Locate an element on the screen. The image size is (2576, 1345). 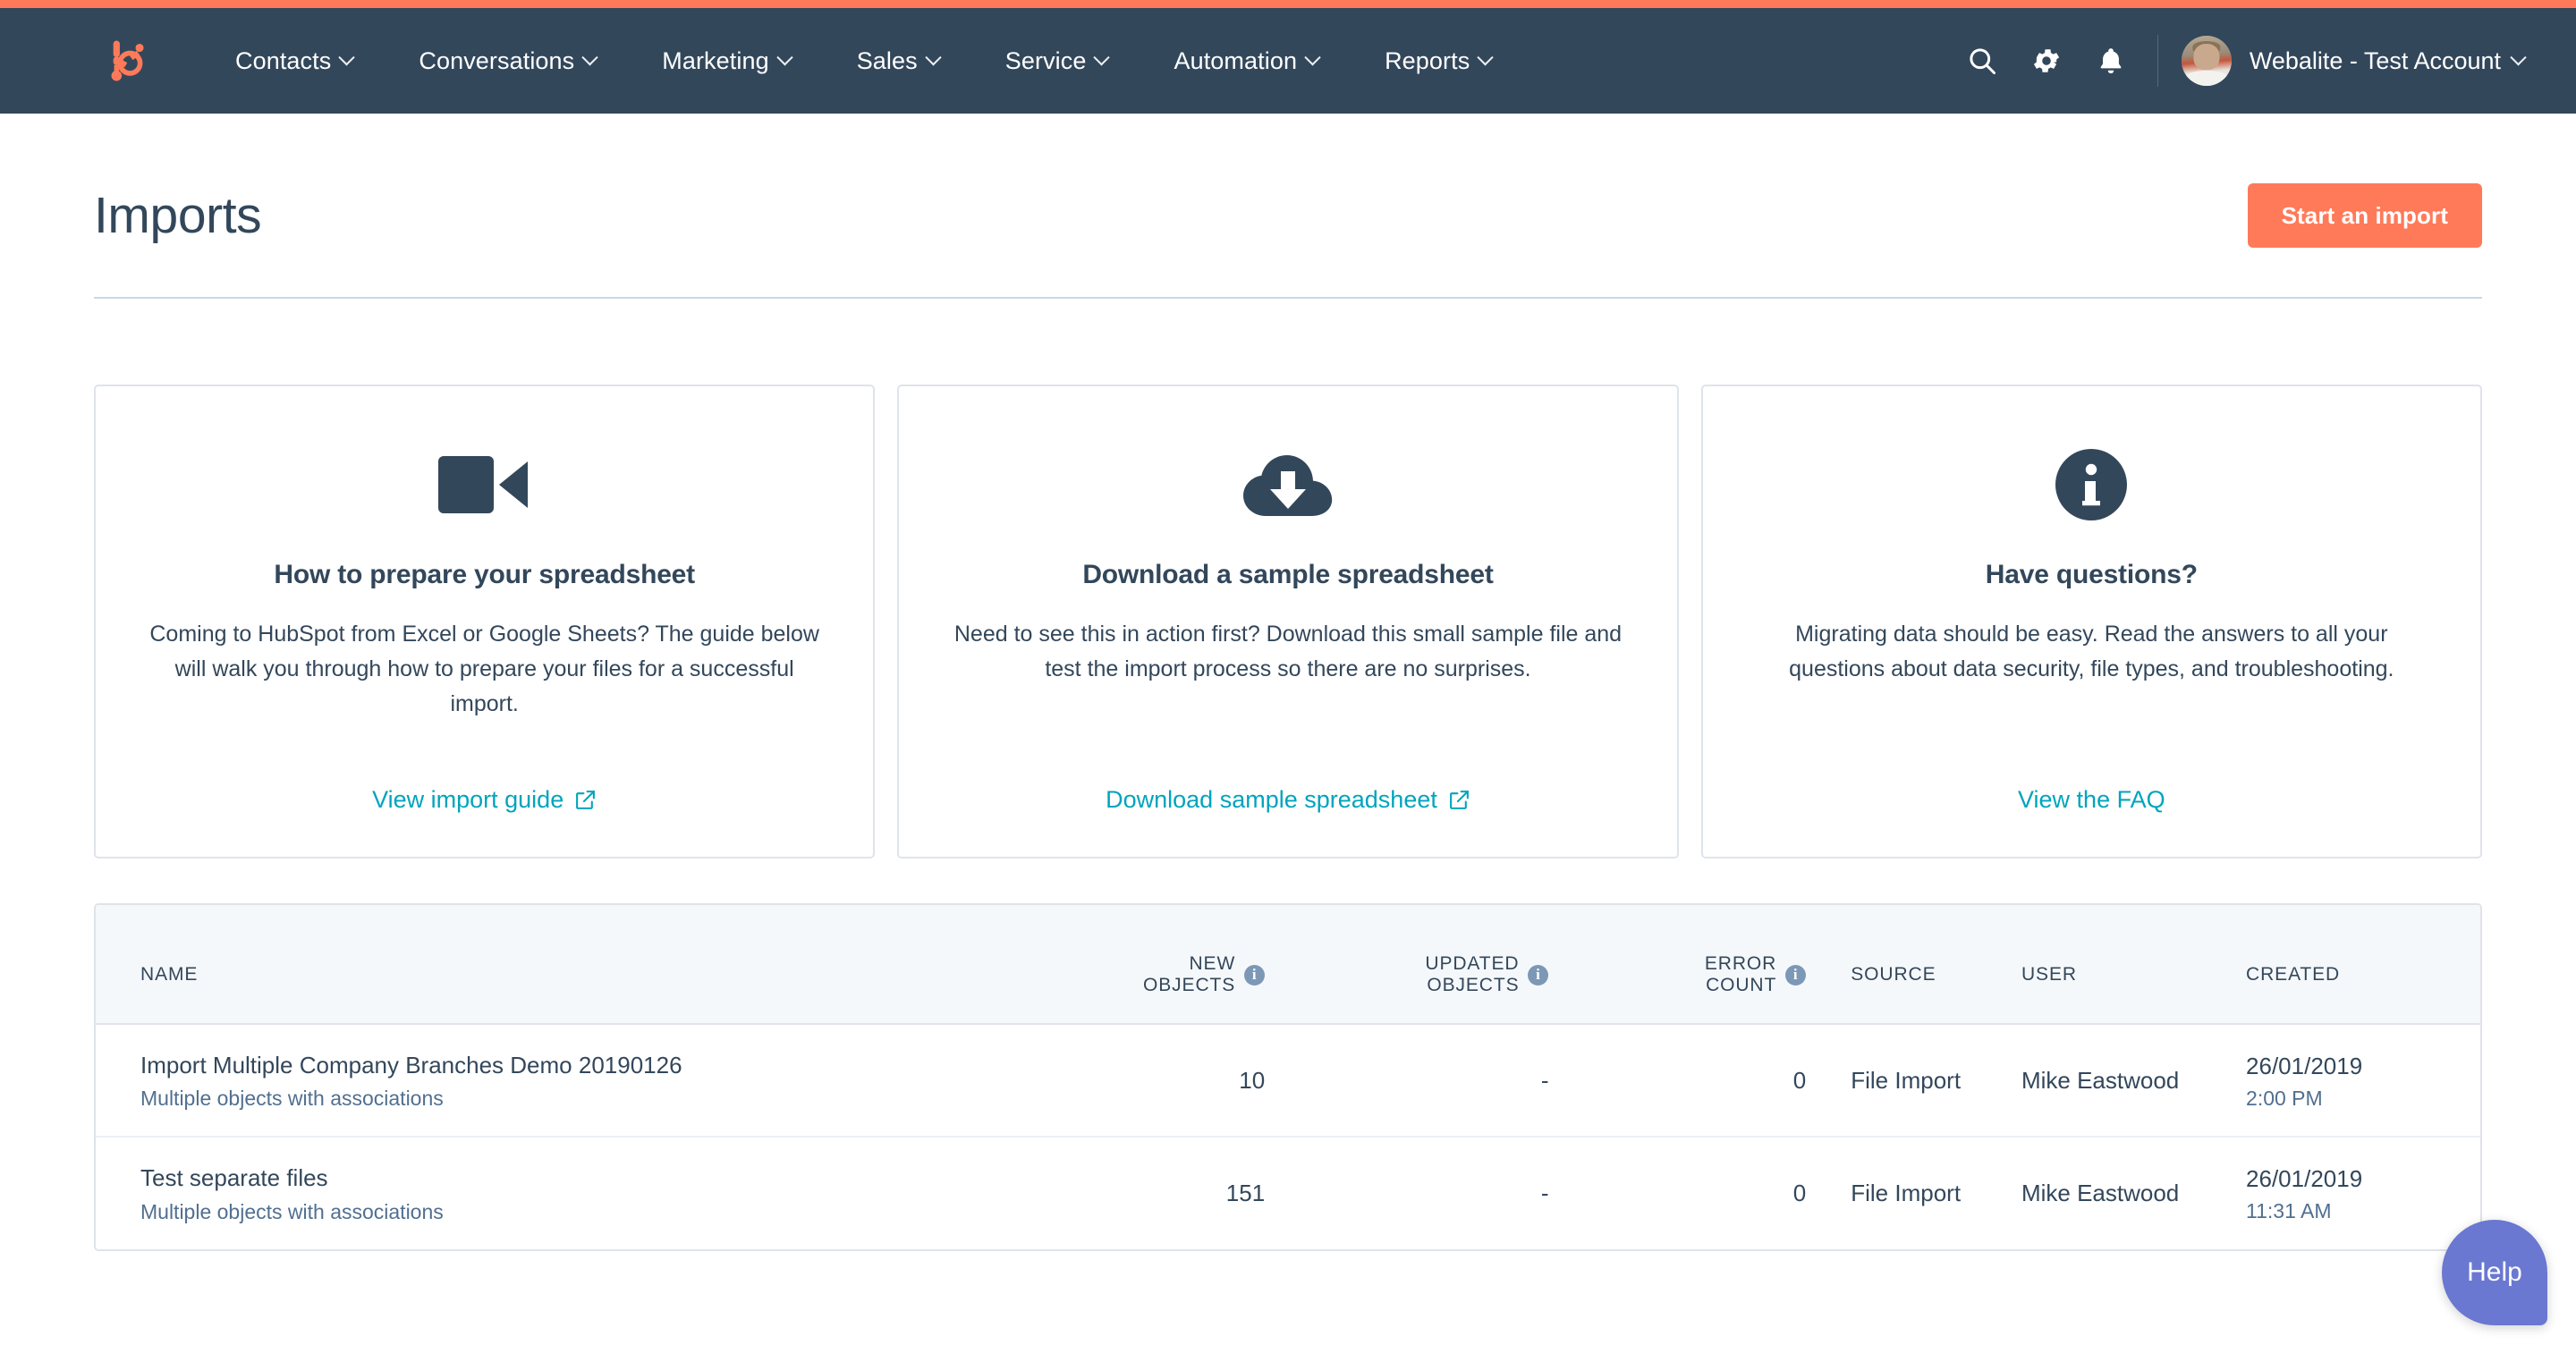
card-title: How to prepare your spreadsheet is located at coordinates (484, 574).